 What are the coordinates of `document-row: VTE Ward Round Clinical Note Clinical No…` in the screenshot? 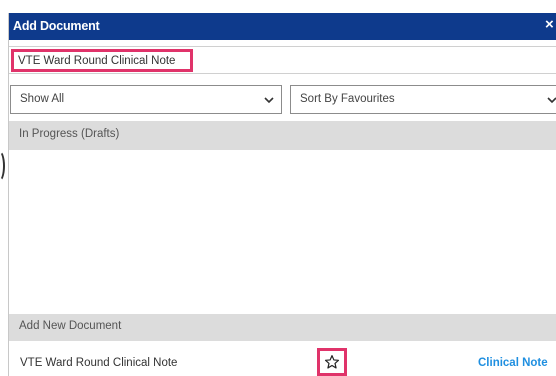 It's located at (282, 361).